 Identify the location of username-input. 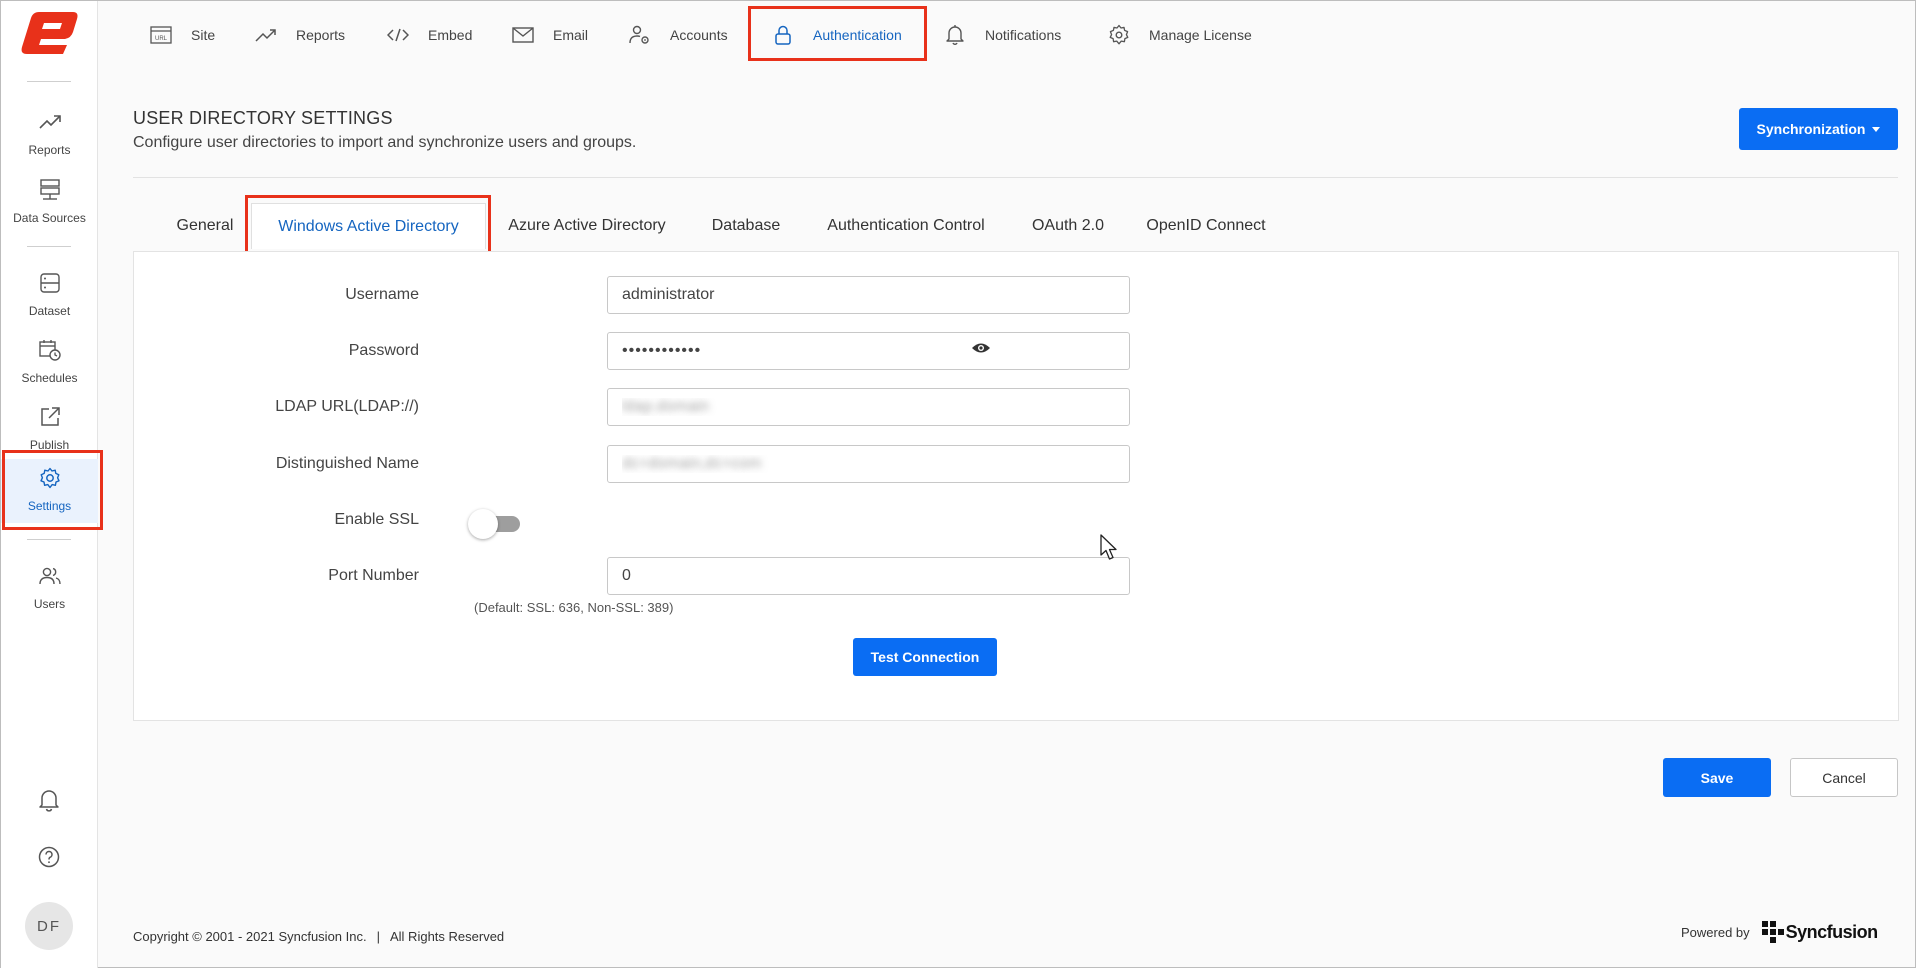
(868, 295).